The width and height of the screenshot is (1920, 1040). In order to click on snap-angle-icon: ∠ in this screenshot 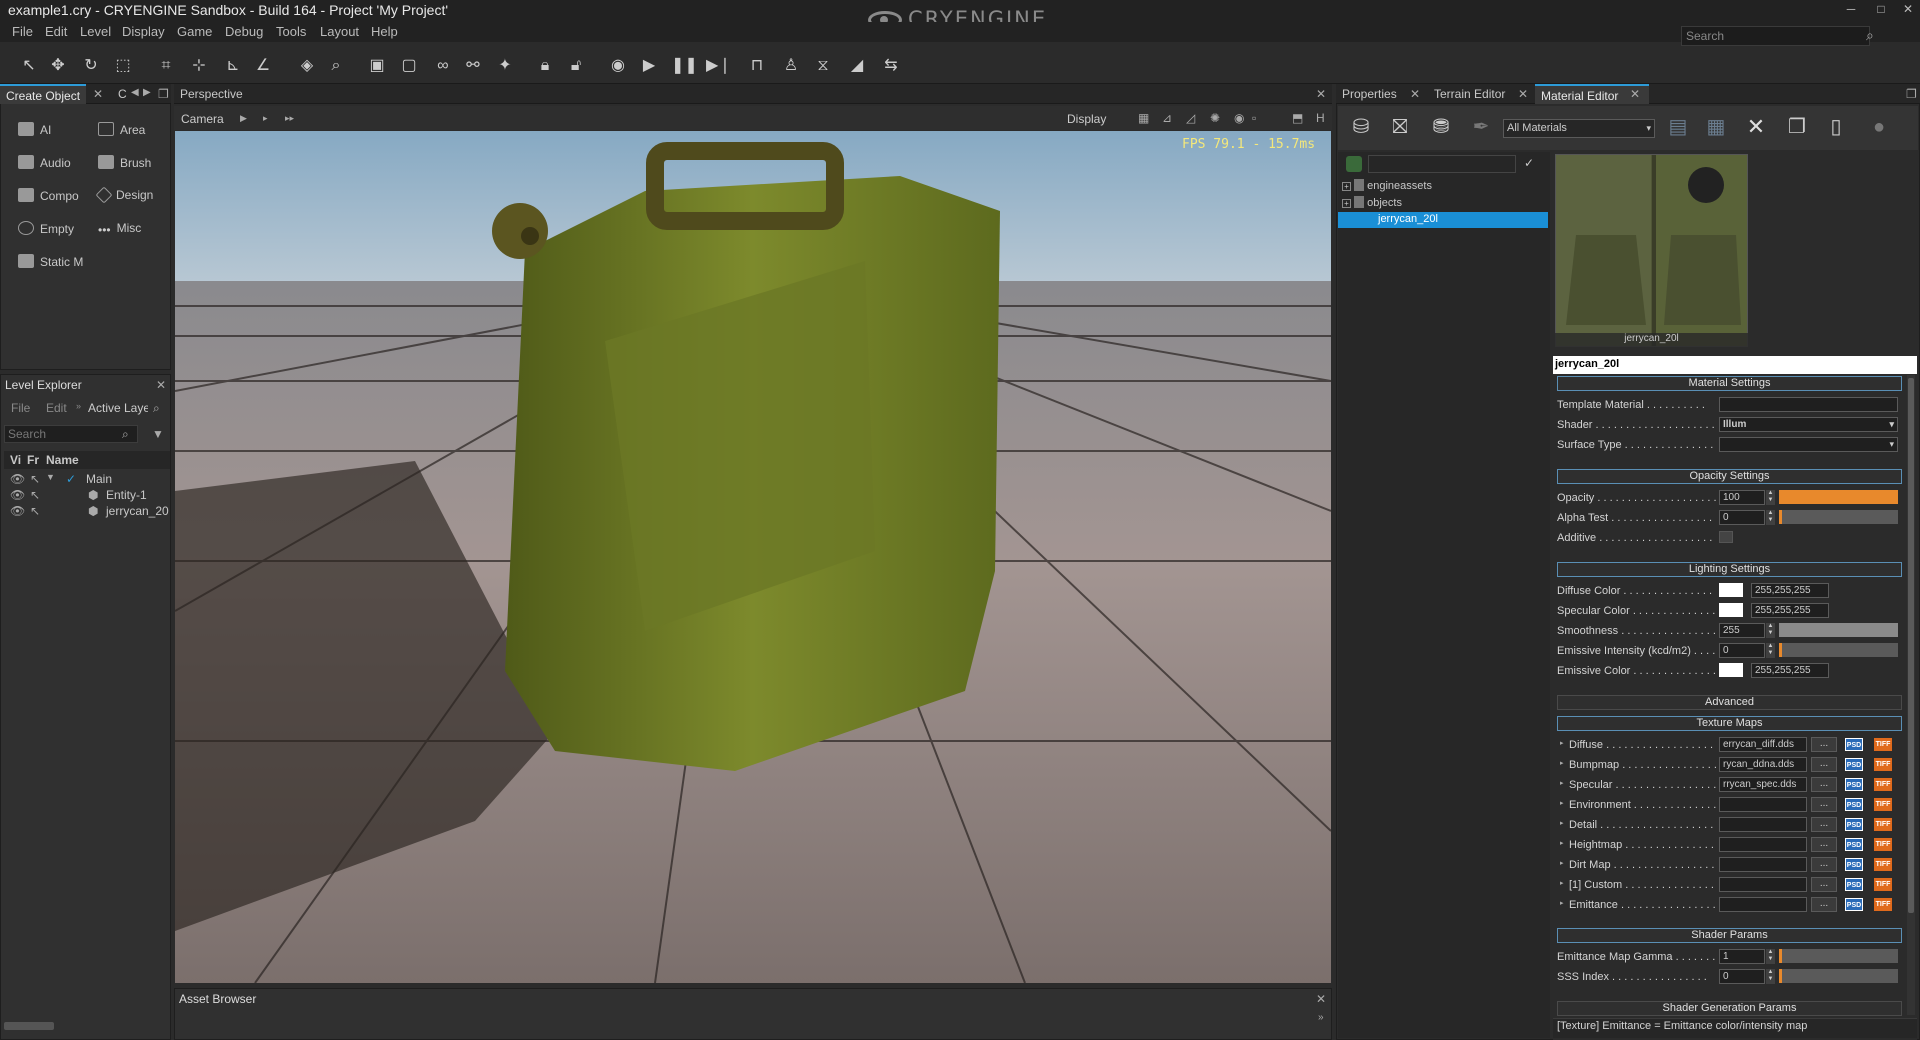, I will do `click(263, 66)`.